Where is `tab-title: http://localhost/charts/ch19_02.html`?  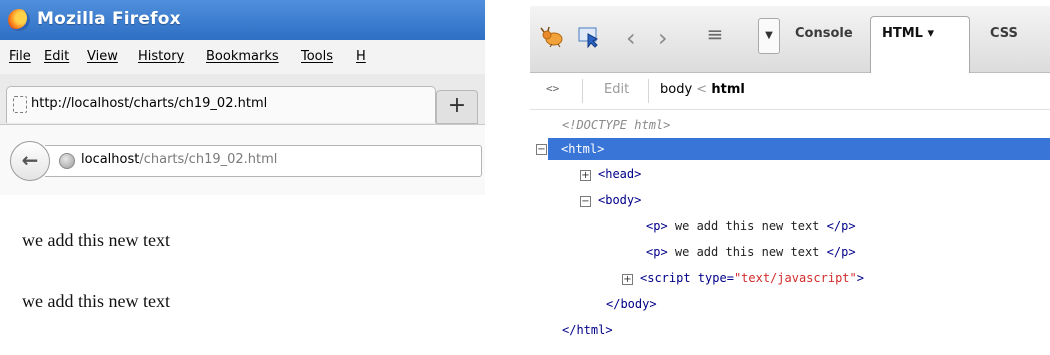
tab-title: http://localhost/charts/ch19_02.html is located at coordinates (149, 103).